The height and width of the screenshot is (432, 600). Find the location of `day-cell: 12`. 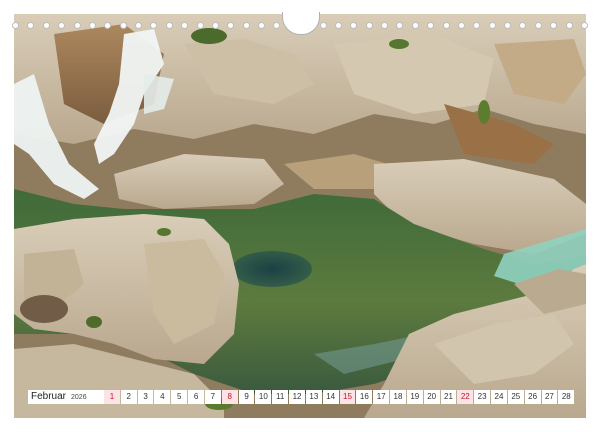

day-cell: 12 is located at coordinates (297, 397).